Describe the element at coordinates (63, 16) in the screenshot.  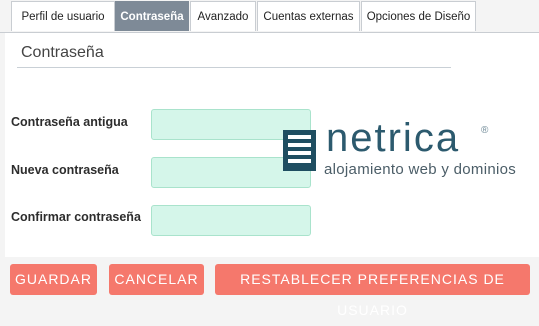
I see `tab-perfil-de-usuario: Perfil de usuario` at that location.